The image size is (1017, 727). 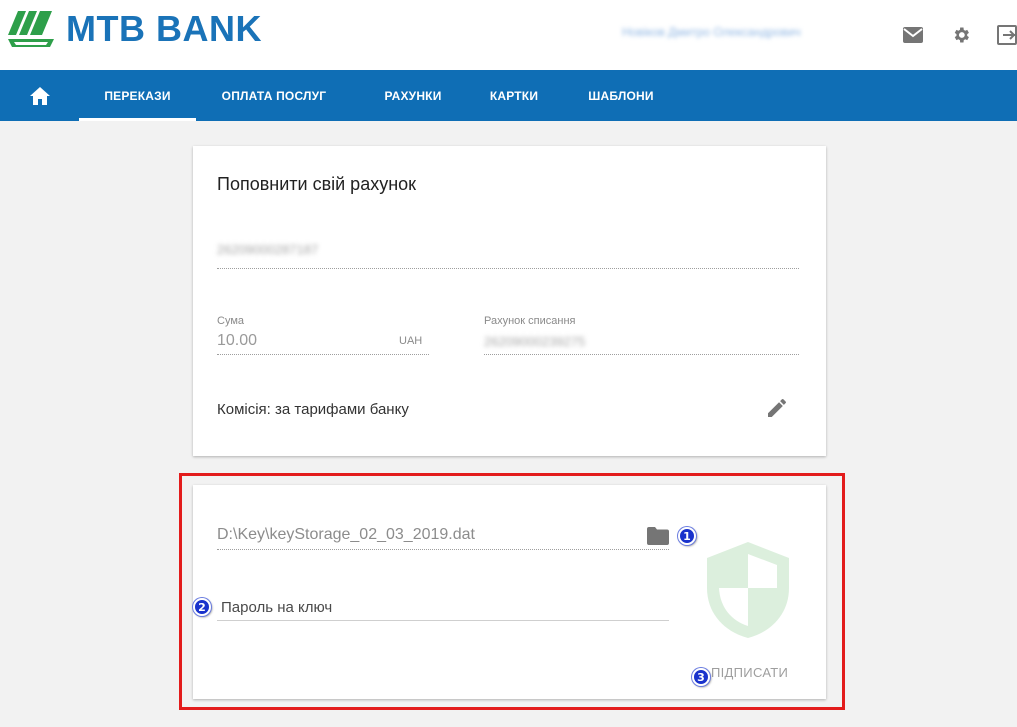 What do you see at coordinates (748, 590) in the screenshot?
I see `shield-icon` at bounding box center [748, 590].